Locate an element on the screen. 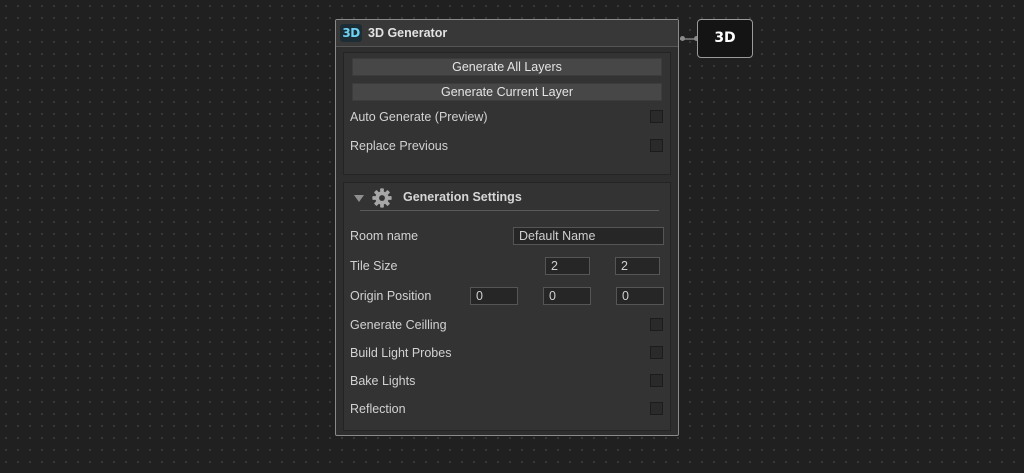  auto-generate-checkbox is located at coordinates (656, 116).